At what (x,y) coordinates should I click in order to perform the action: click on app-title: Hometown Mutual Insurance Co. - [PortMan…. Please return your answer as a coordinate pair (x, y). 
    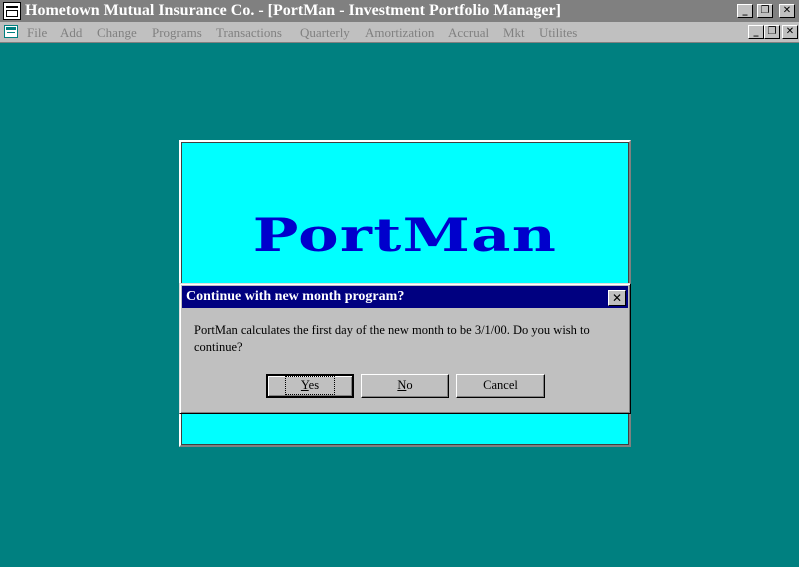
    Looking at the image, I should click on (293, 10).